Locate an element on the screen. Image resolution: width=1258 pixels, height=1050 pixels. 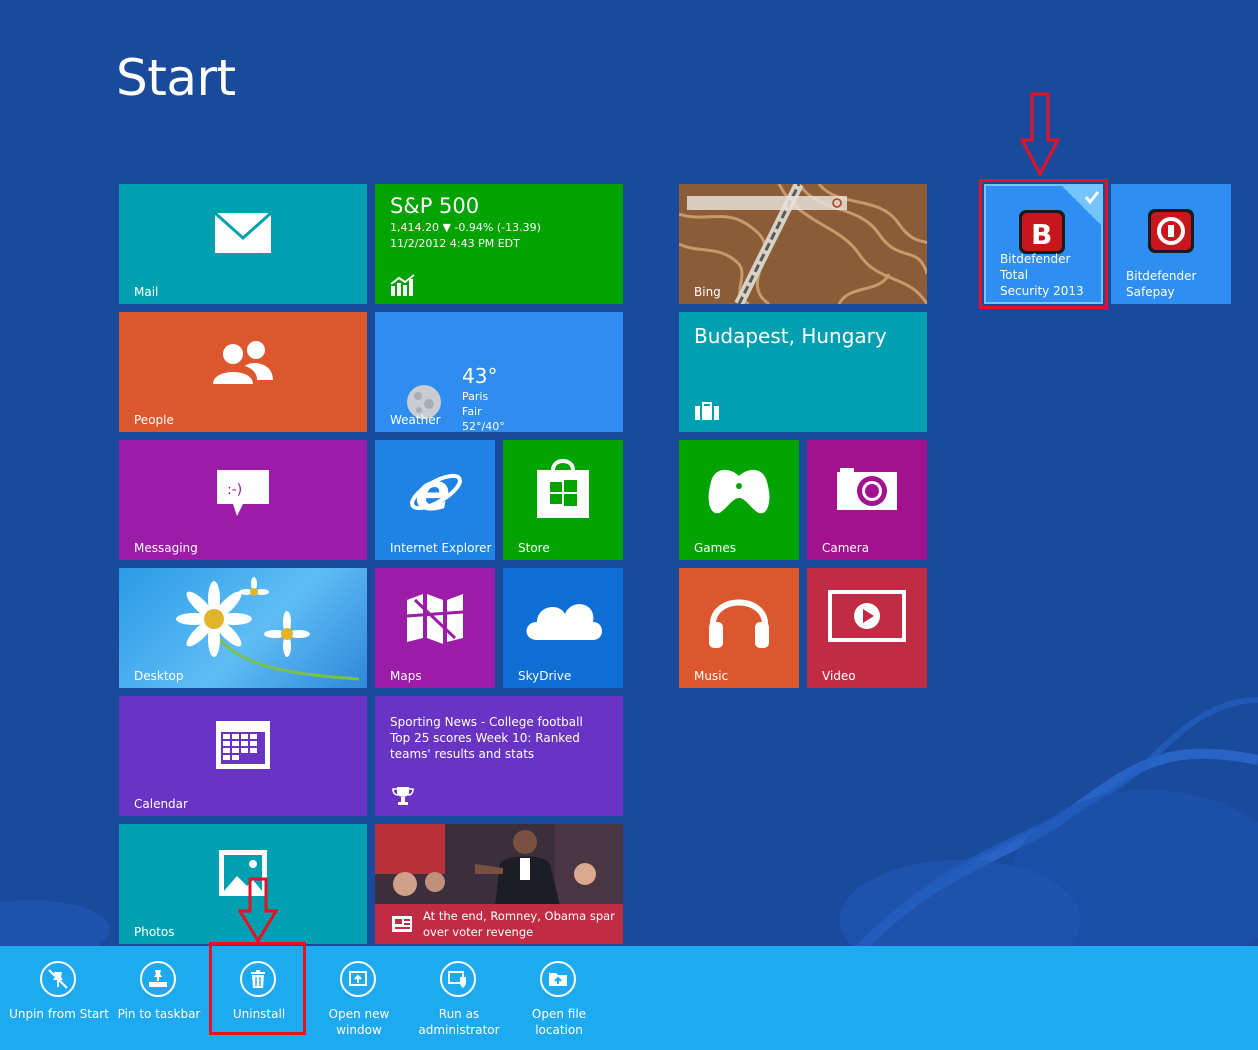
tile-store: Store is located at coordinates (563, 500).